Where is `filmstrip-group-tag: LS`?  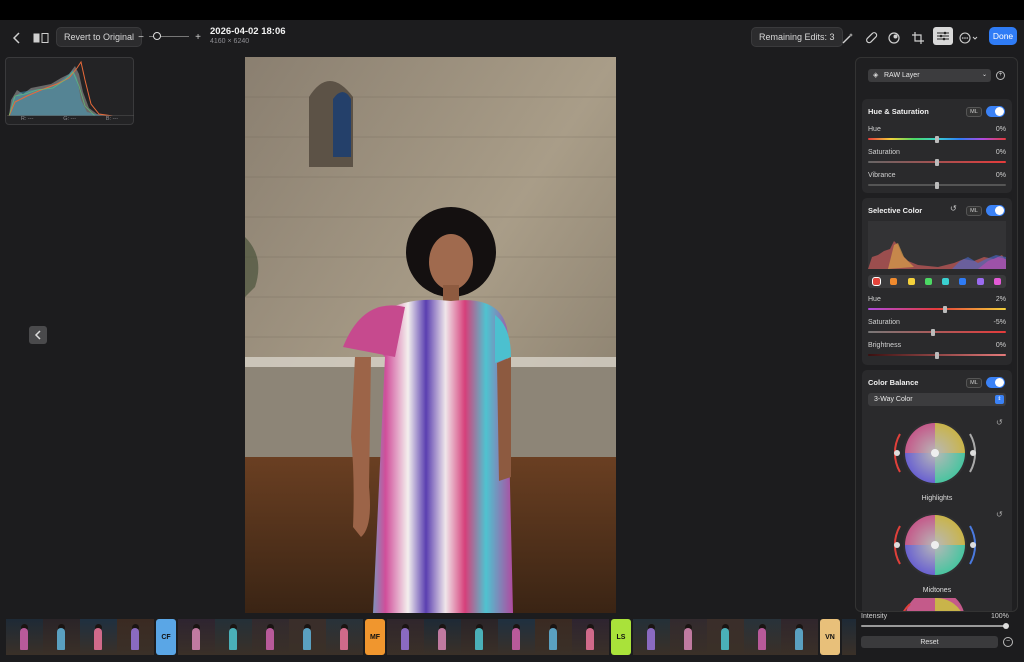 filmstrip-group-tag: LS is located at coordinates (621, 637).